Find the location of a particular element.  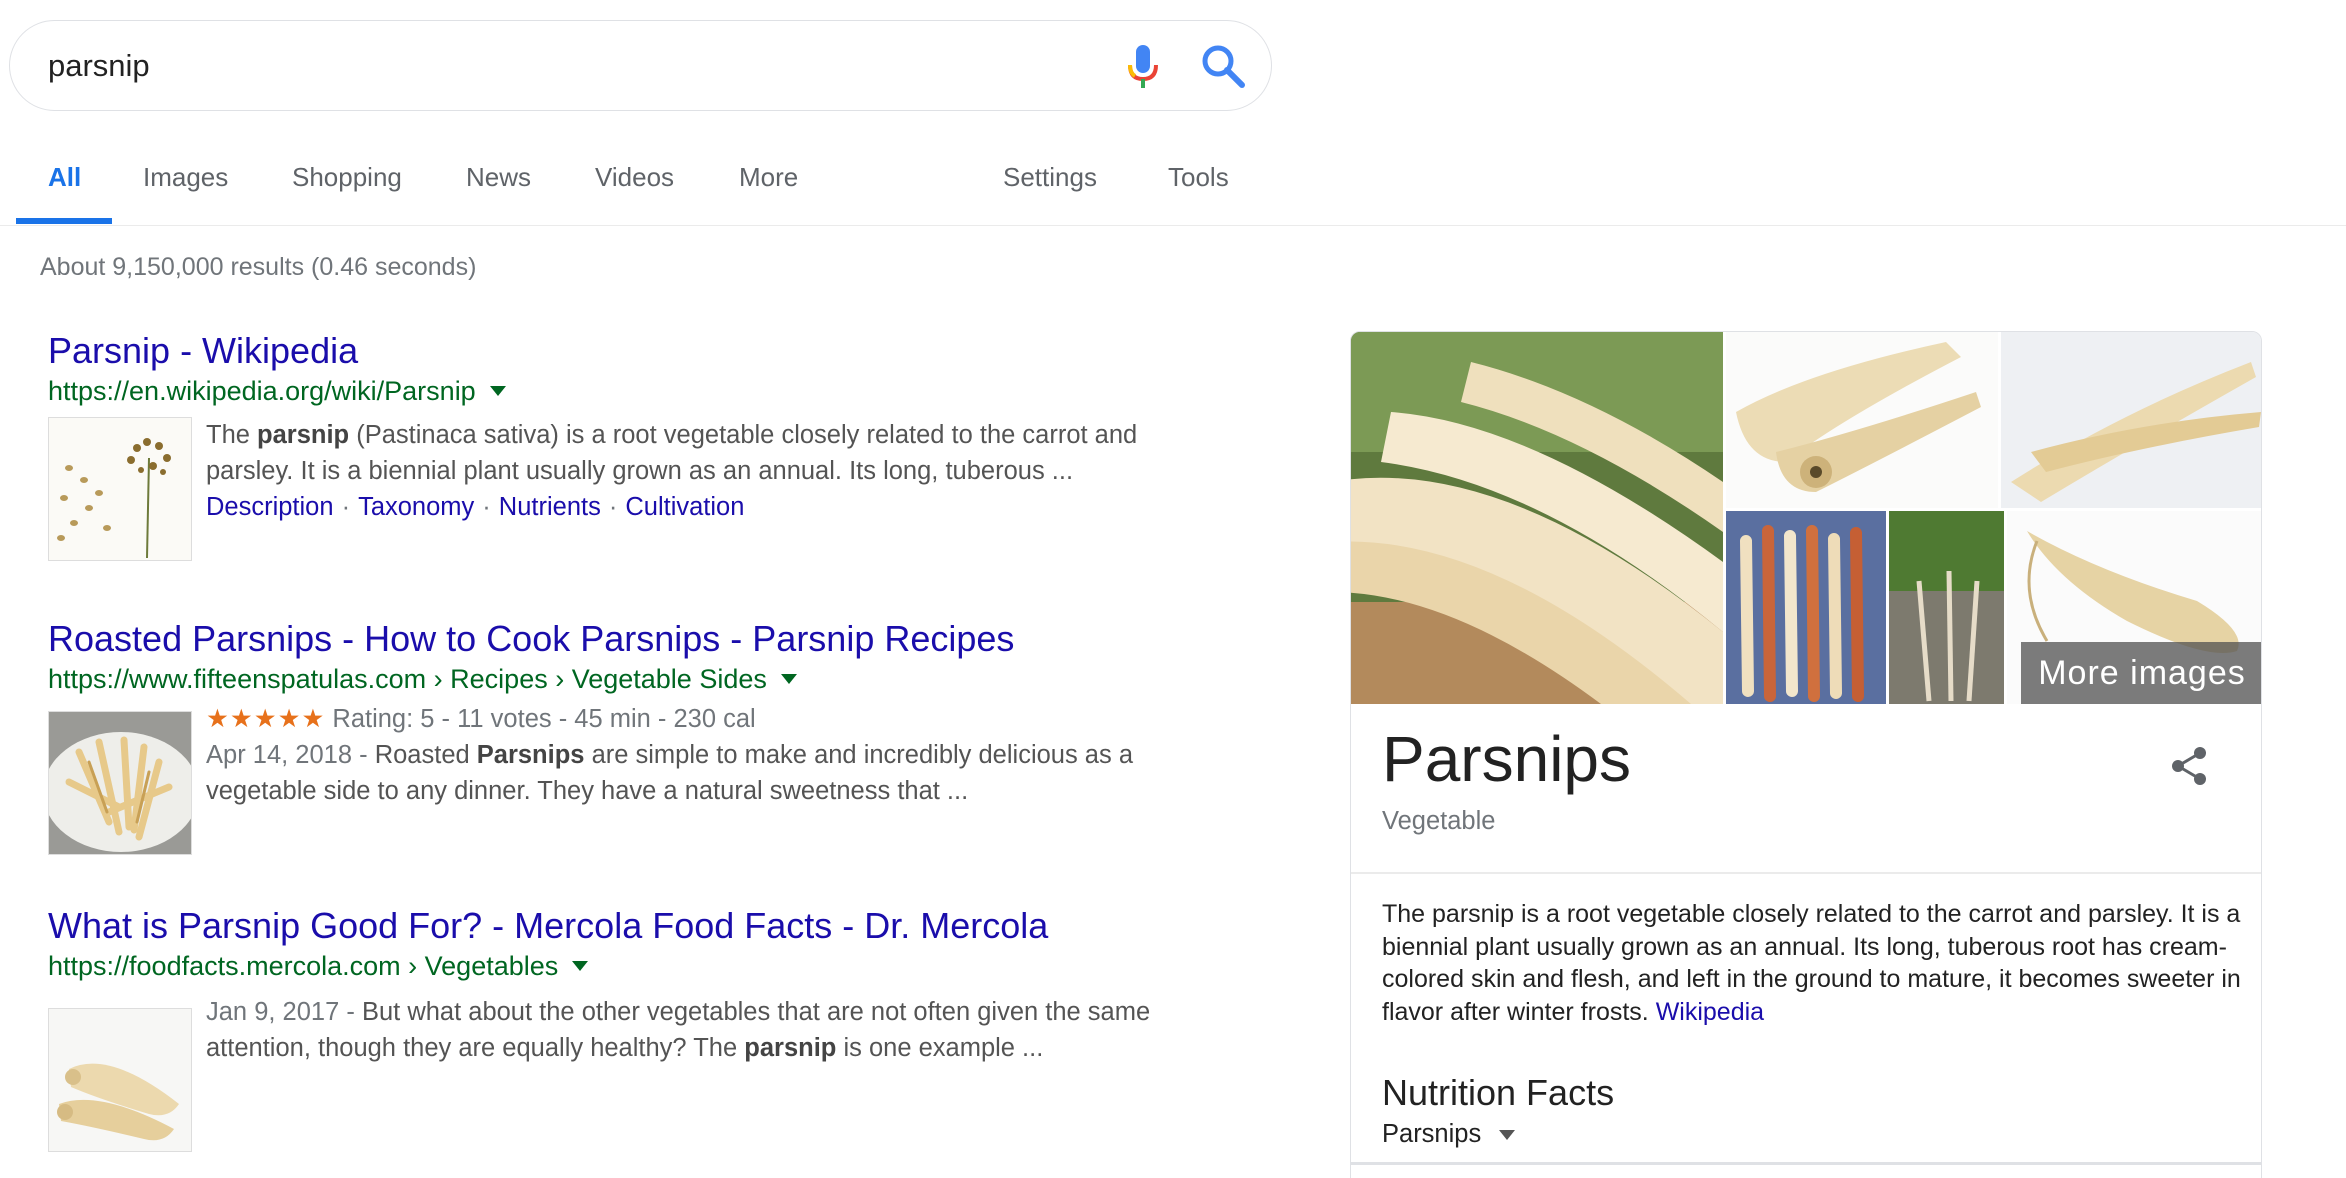

sitelink-taxonomy: Taxonomy is located at coordinates (416, 507).